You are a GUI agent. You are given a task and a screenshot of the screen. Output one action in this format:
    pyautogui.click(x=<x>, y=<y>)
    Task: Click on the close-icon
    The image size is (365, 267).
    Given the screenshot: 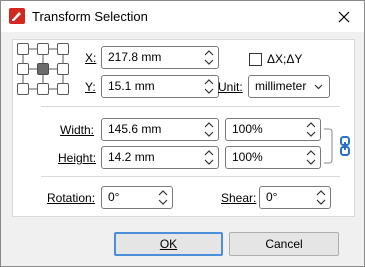 What is the action you would take?
    pyautogui.click(x=344, y=16)
    